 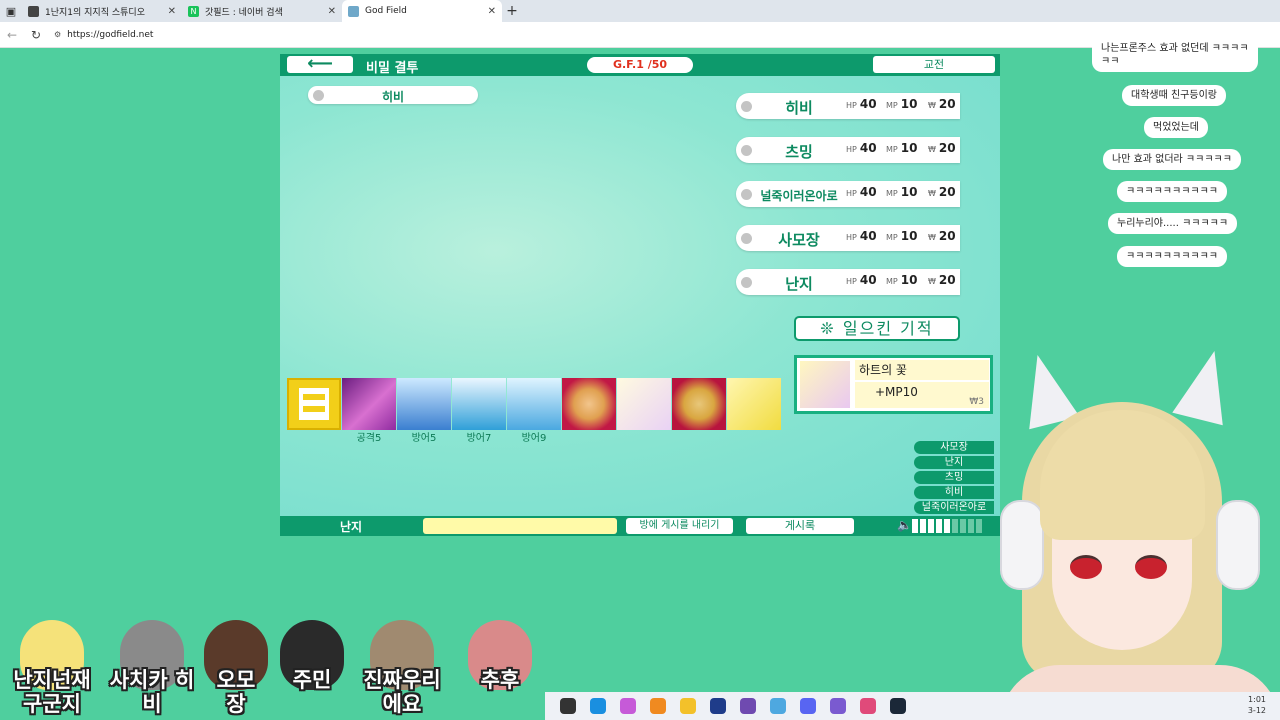 What do you see at coordinates (500, 665) in the screenshot?
I see `viewer-avatar: 추후` at bounding box center [500, 665].